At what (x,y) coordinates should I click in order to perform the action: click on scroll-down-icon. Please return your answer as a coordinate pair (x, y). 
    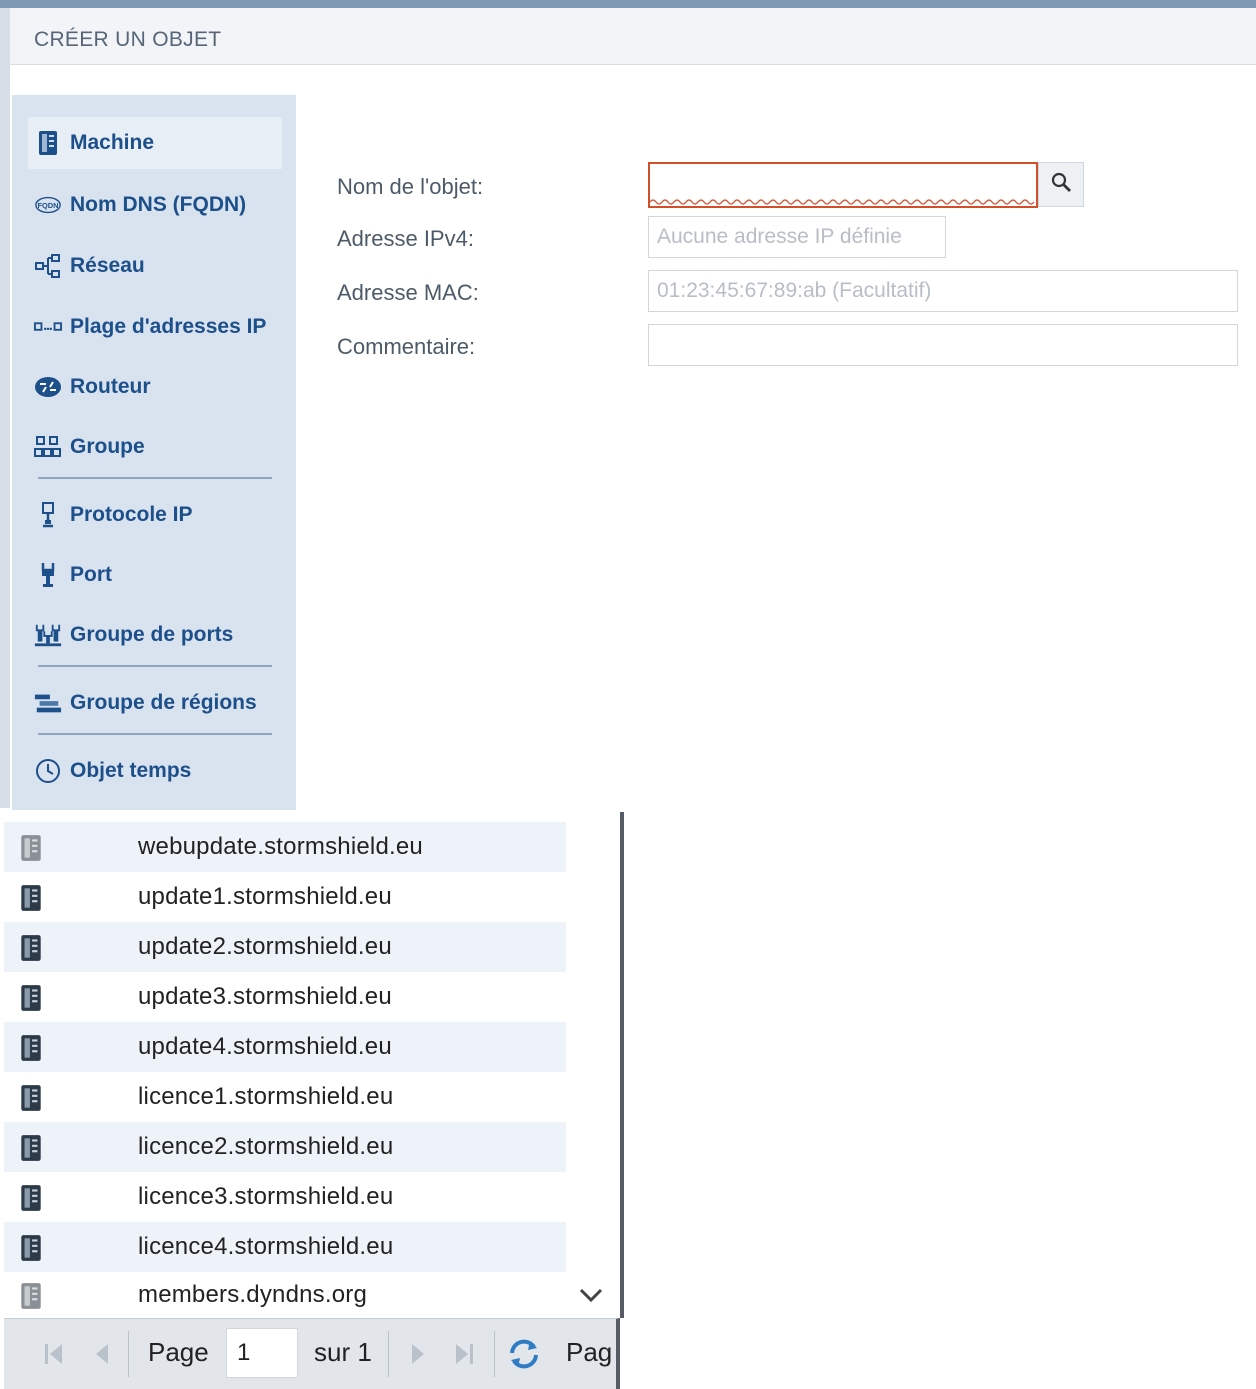
    Looking at the image, I should click on (591, 1295).